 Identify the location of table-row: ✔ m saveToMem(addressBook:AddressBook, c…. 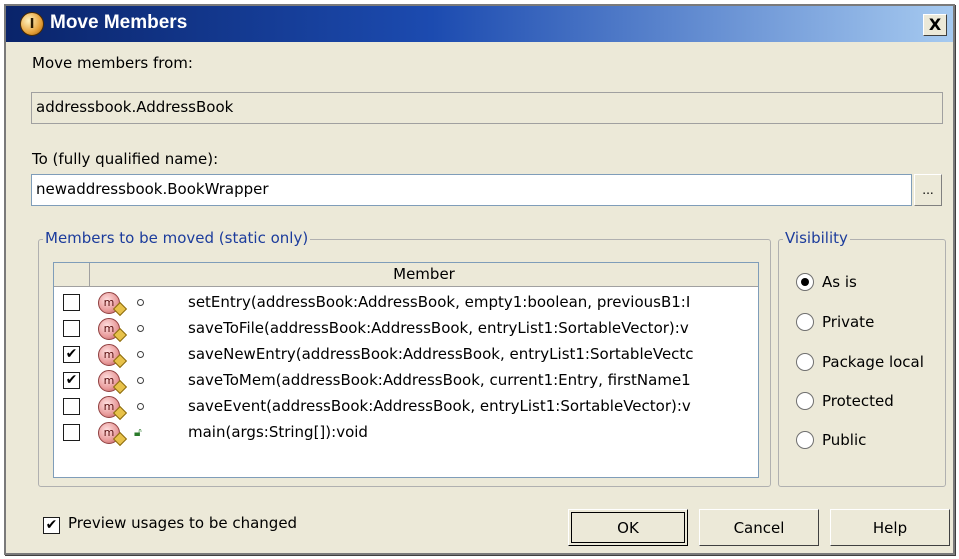
(406, 381).